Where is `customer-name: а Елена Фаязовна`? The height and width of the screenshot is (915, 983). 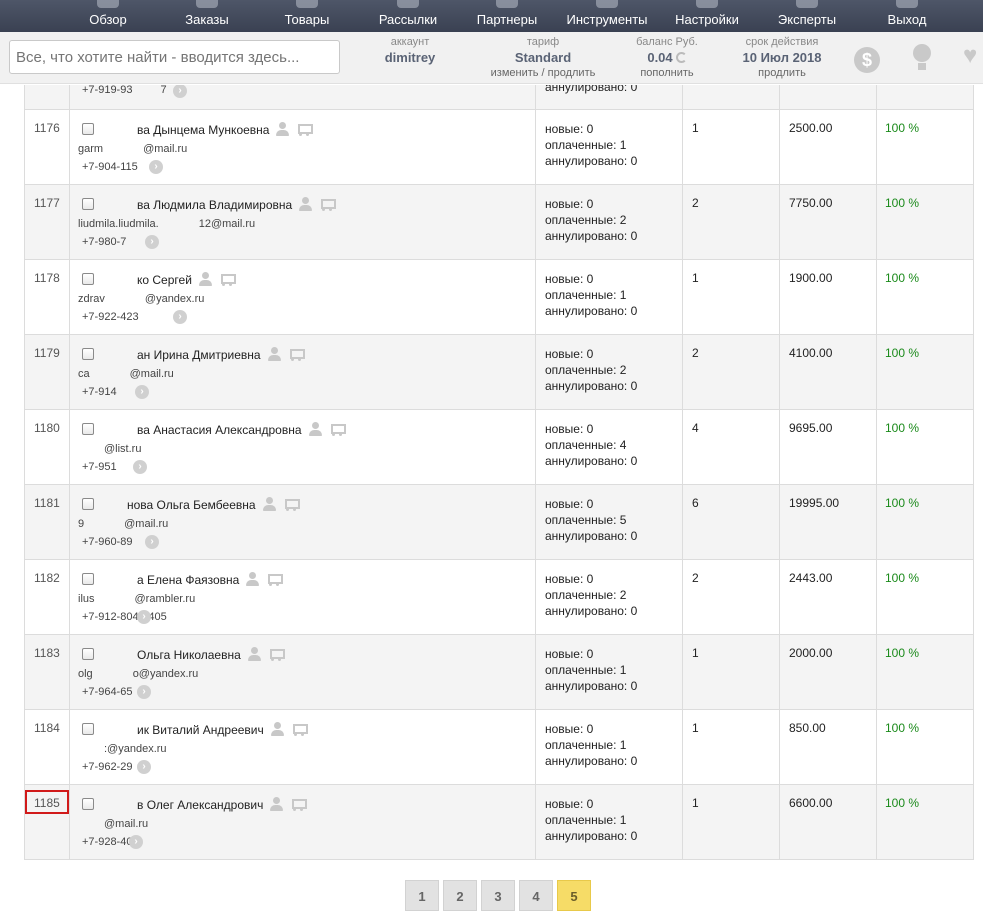 customer-name: а Елена Фаязовна is located at coordinates (193, 579).